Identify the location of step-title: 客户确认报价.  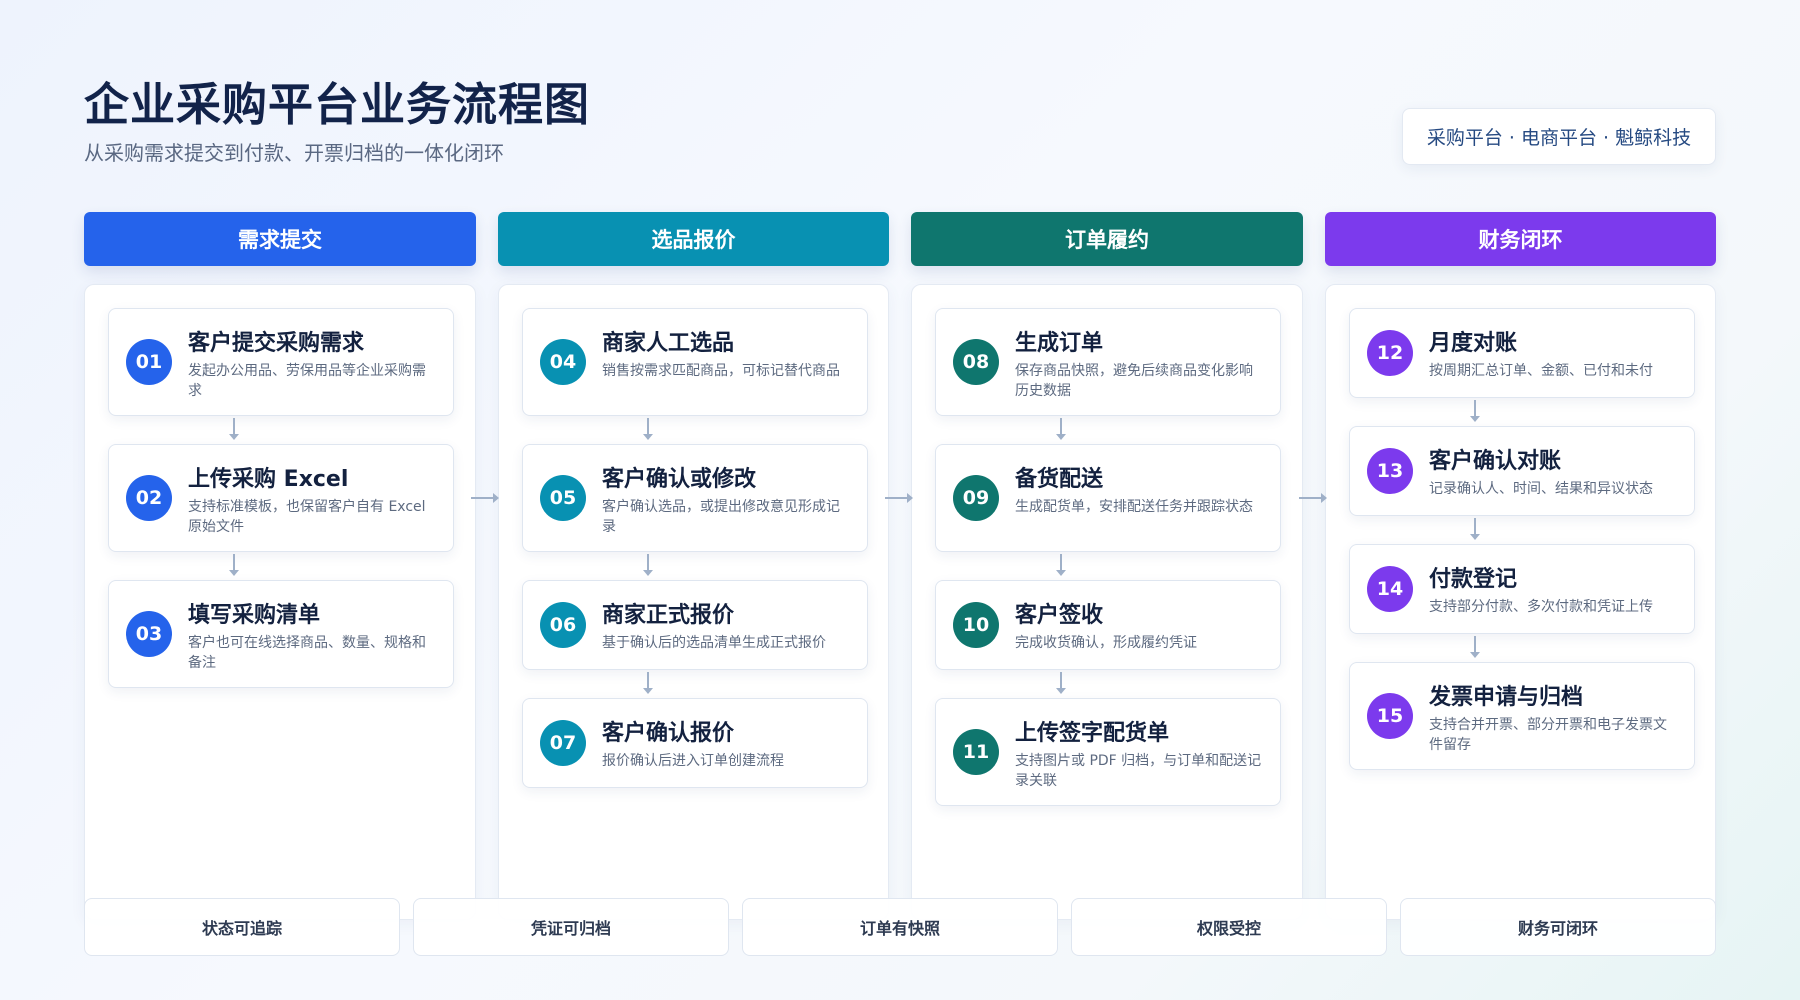
(668, 733).